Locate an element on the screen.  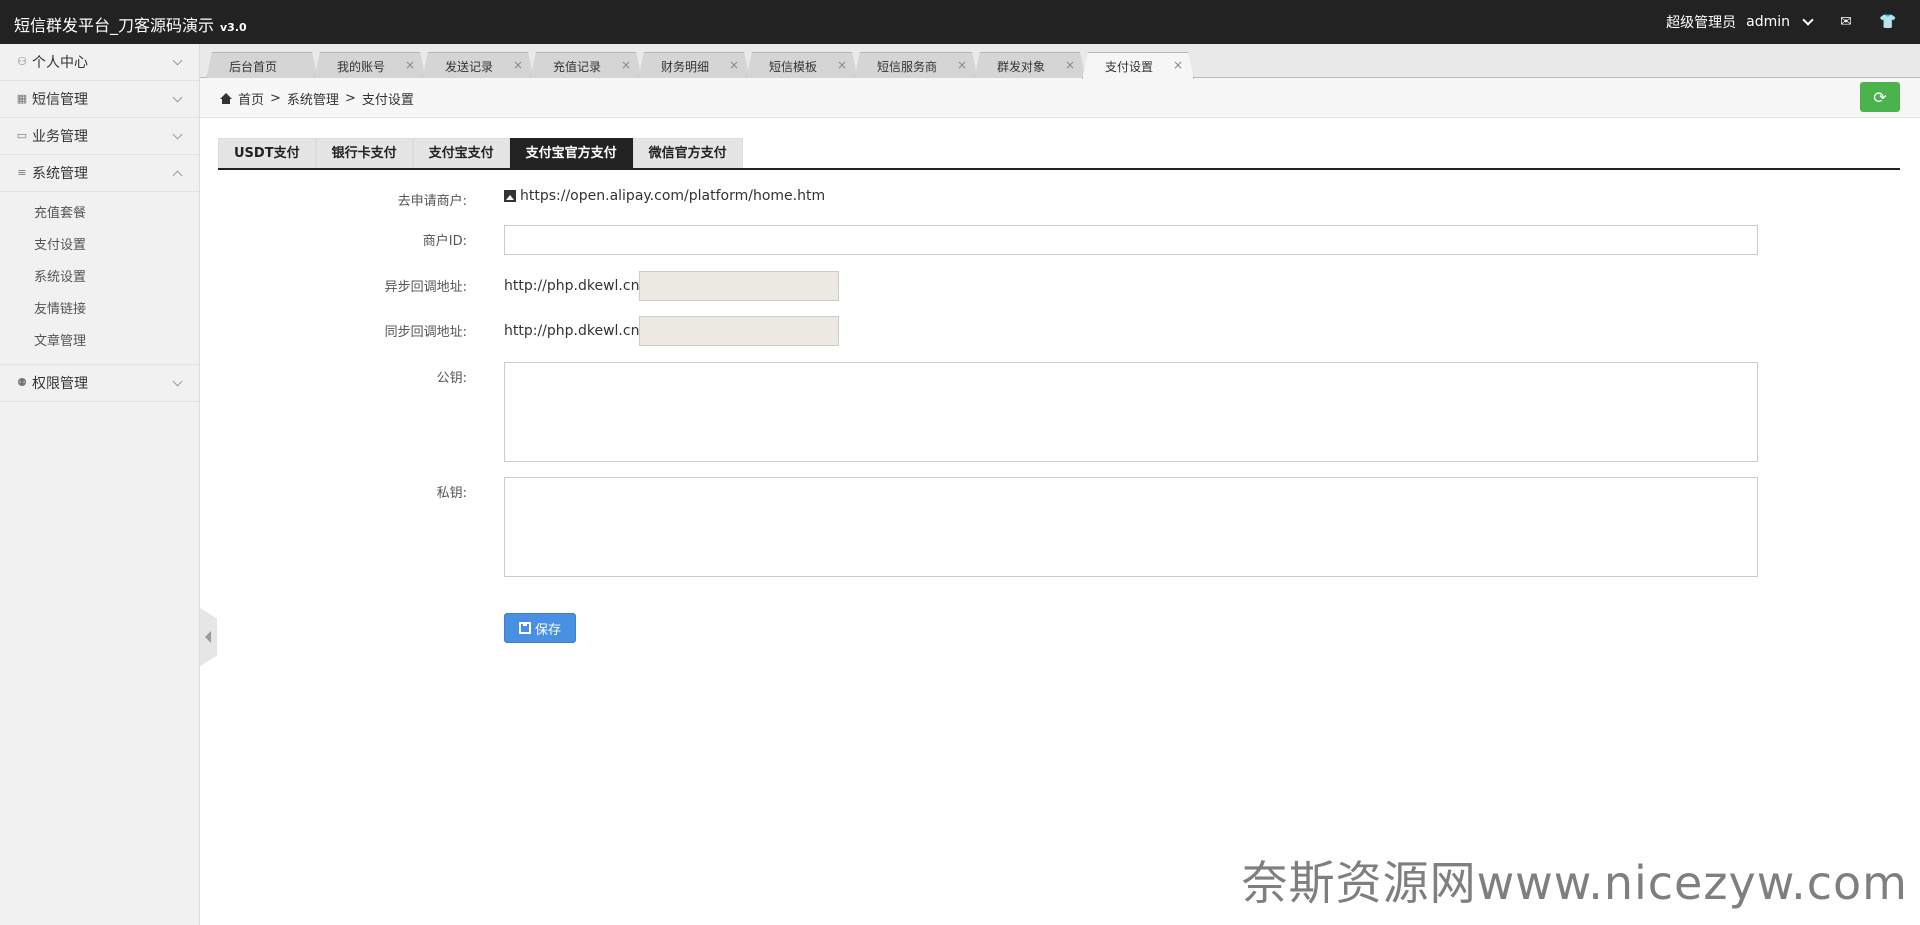
async-callback-prefix: http://php.dkewl.cn is located at coordinates (572, 286).